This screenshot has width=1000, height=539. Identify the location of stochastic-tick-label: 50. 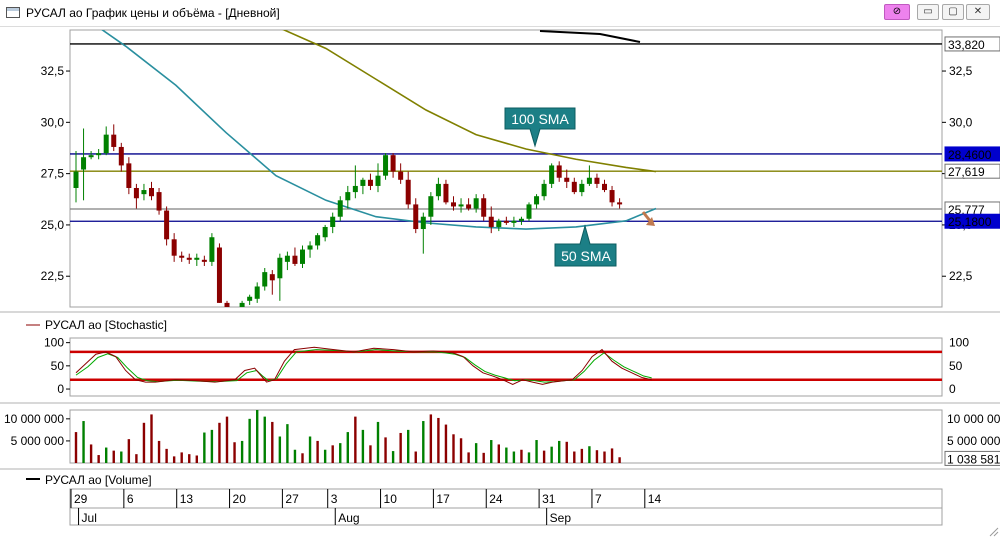
(58, 366).